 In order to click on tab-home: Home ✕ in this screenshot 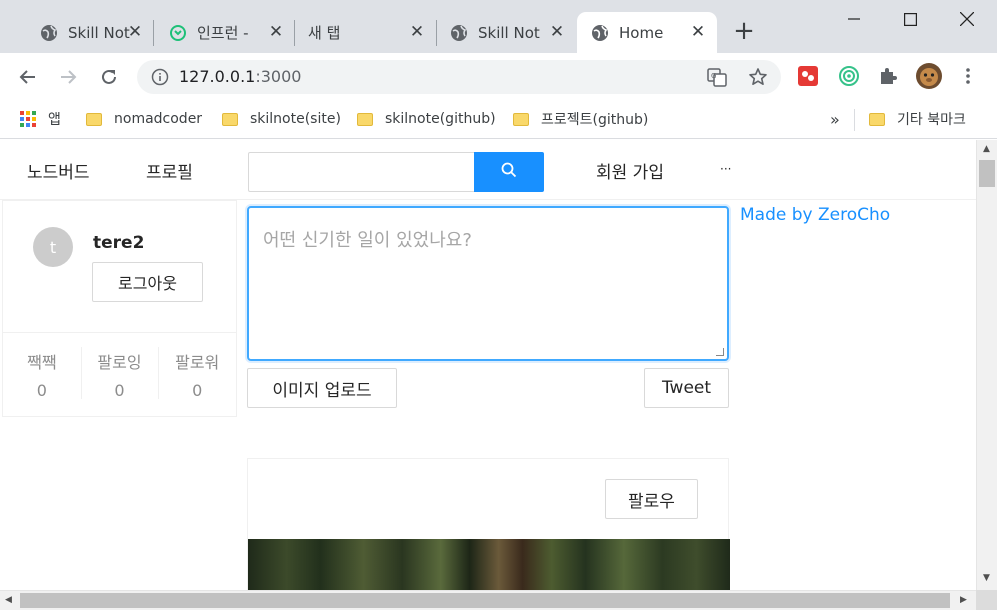, I will do `click(647, 32)`.